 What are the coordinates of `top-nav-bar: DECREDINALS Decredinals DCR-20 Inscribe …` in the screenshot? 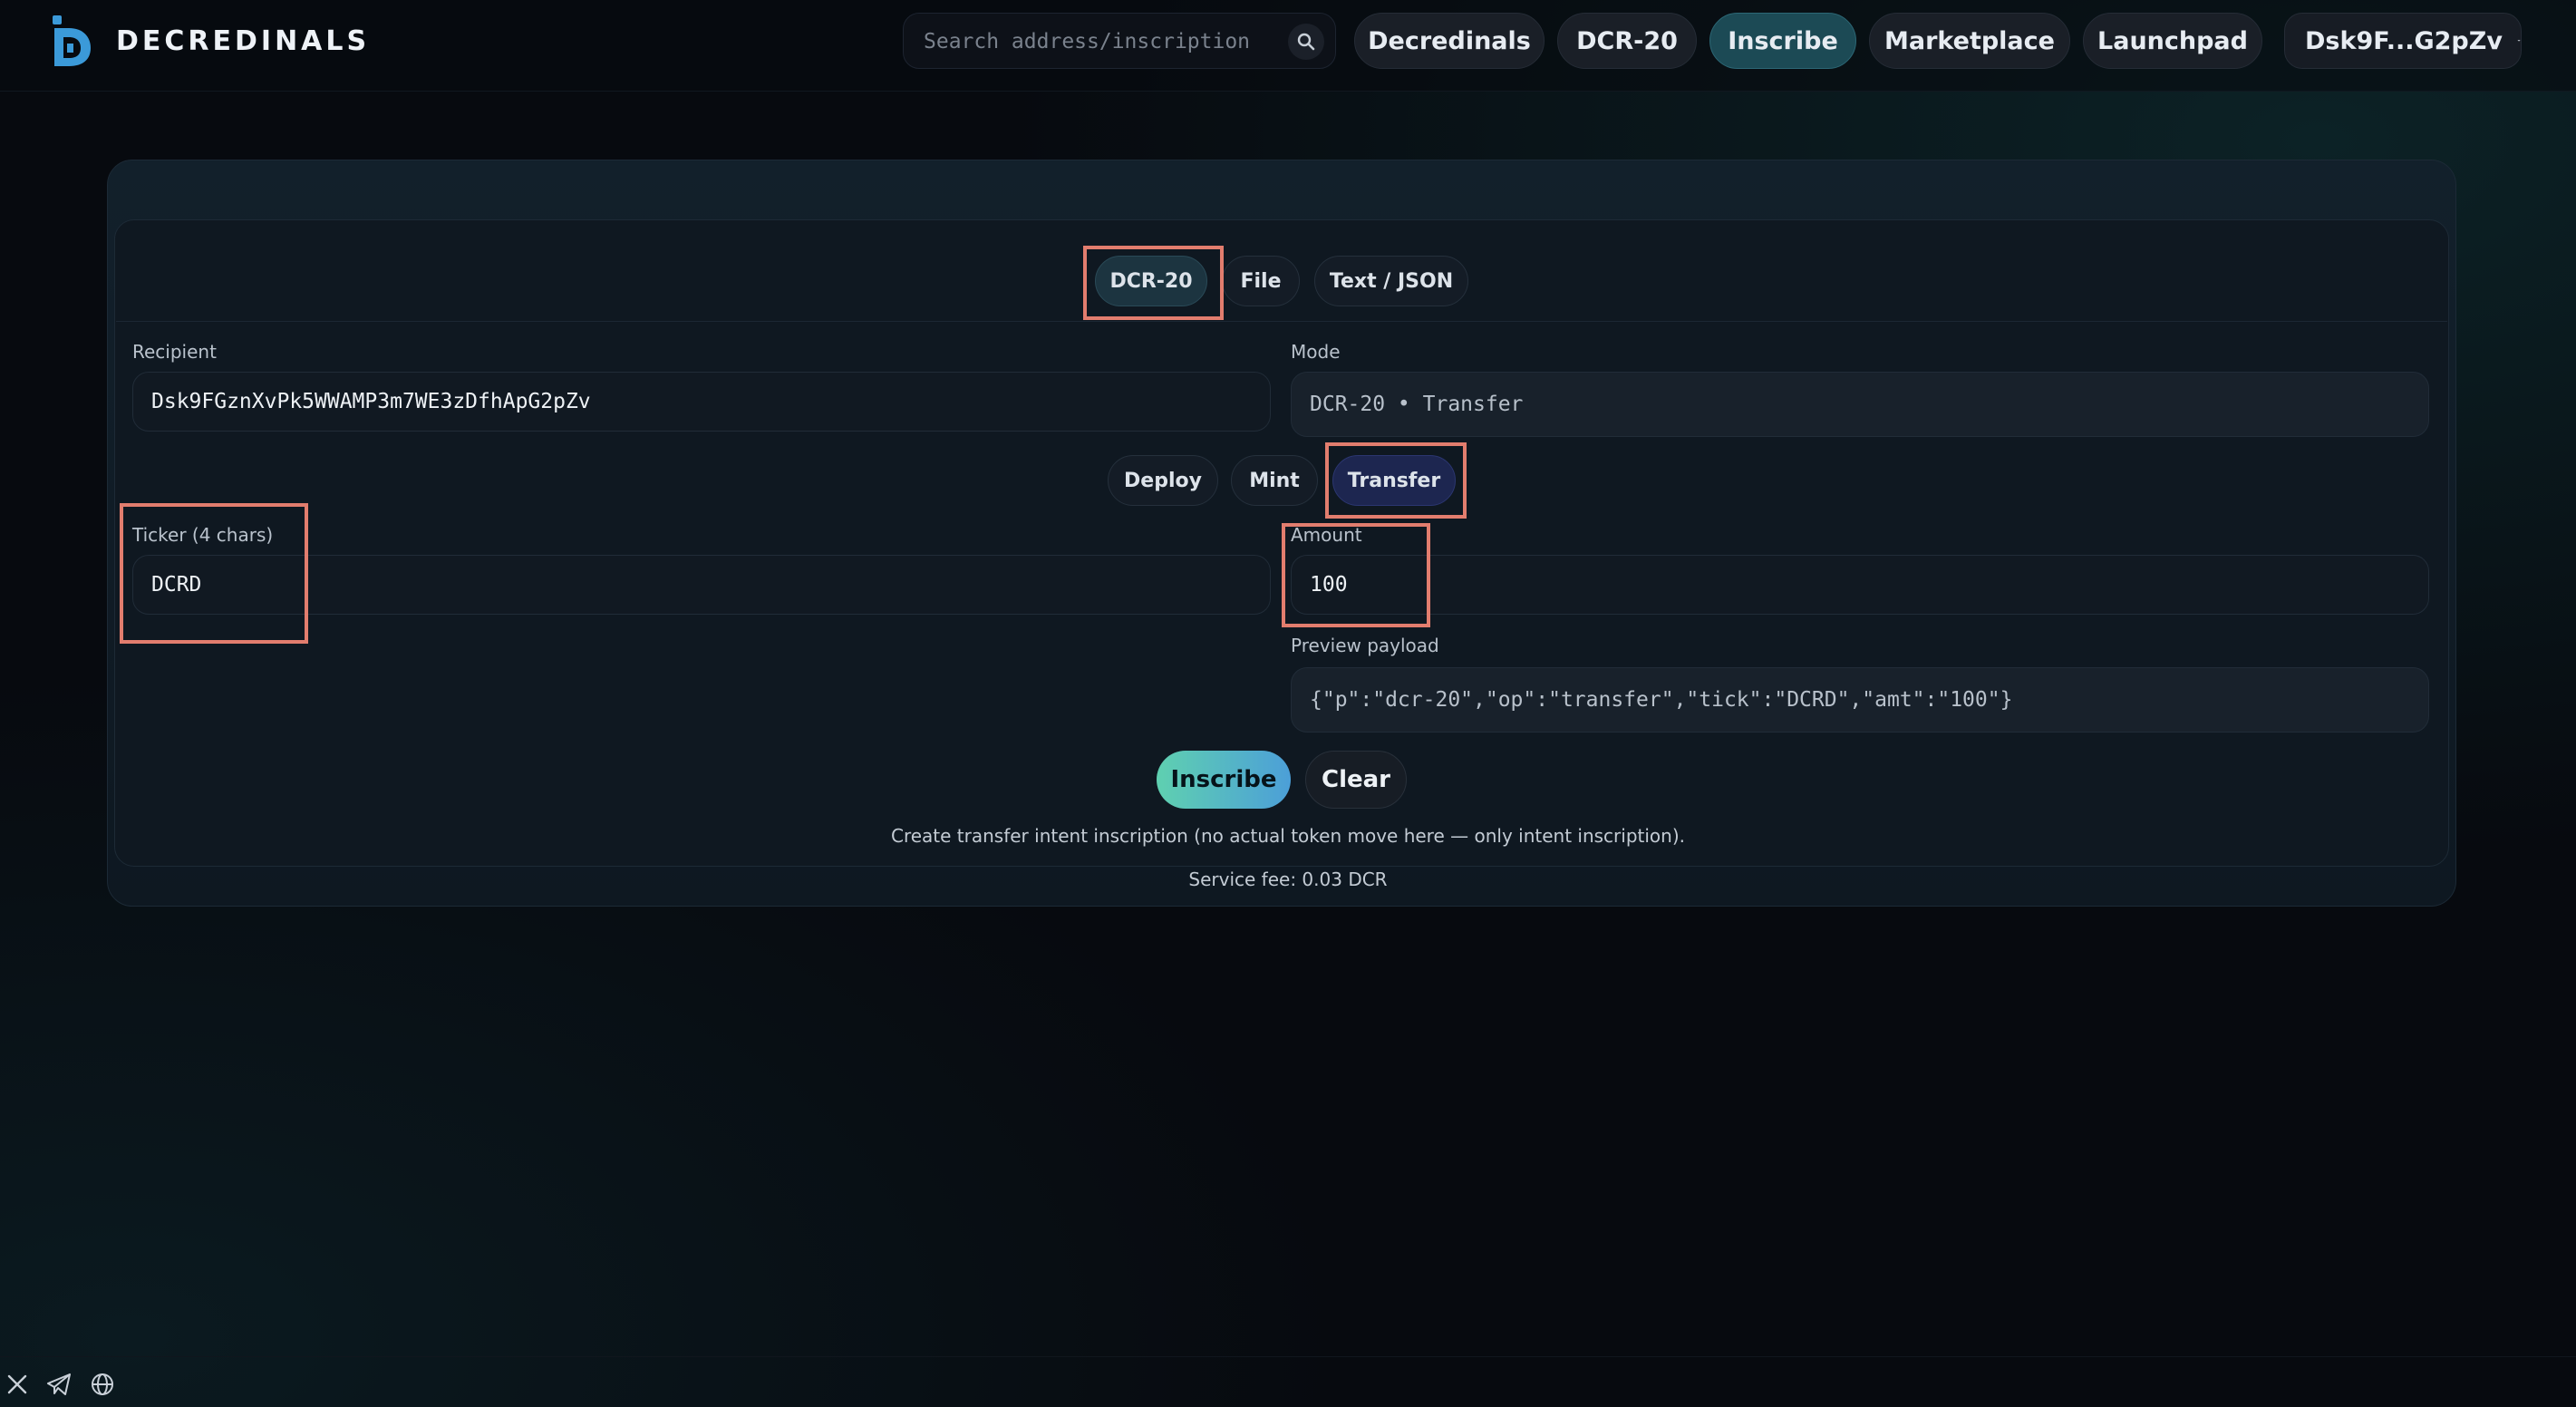 It's located at (1288, 46).